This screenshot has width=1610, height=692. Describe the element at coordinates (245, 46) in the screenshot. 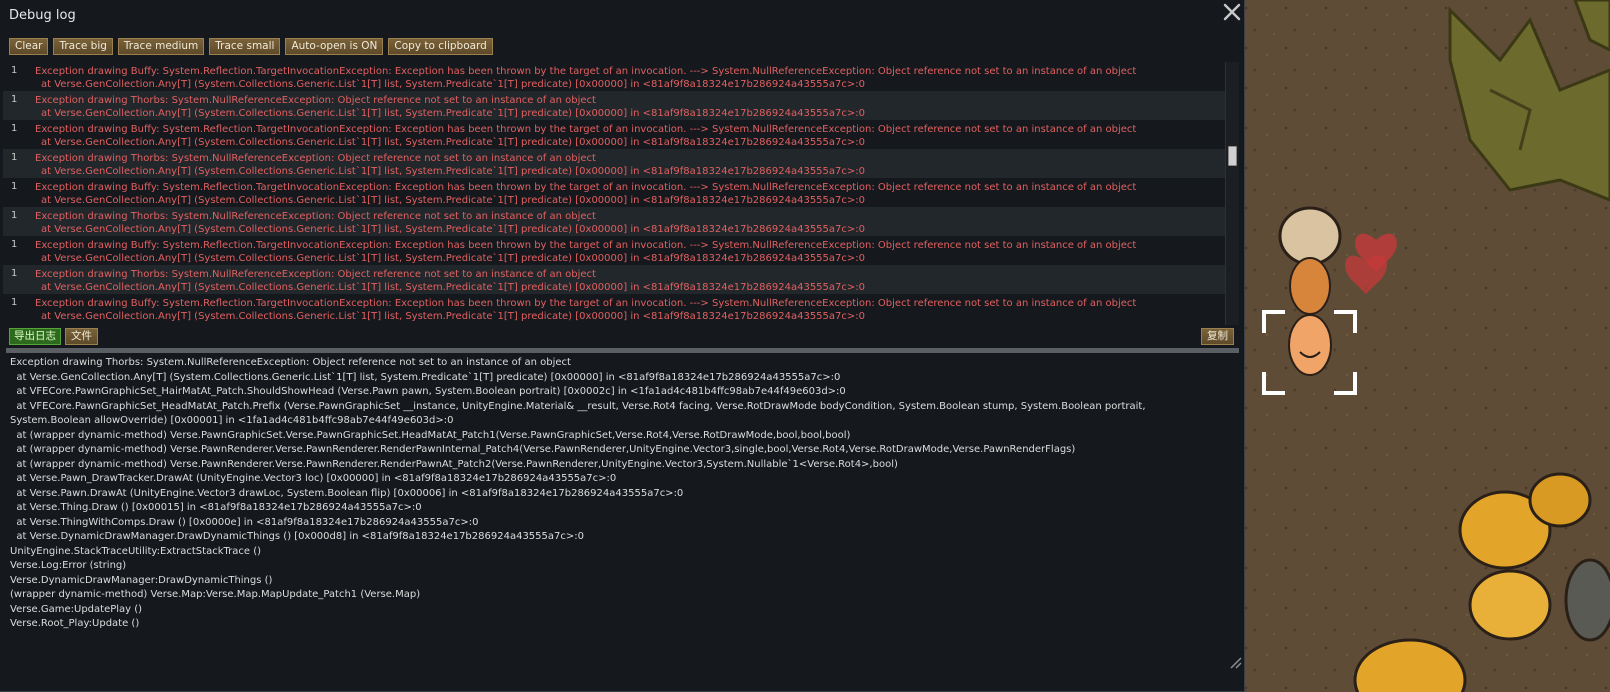

I see `trace-small-button: Trace small` at that location.